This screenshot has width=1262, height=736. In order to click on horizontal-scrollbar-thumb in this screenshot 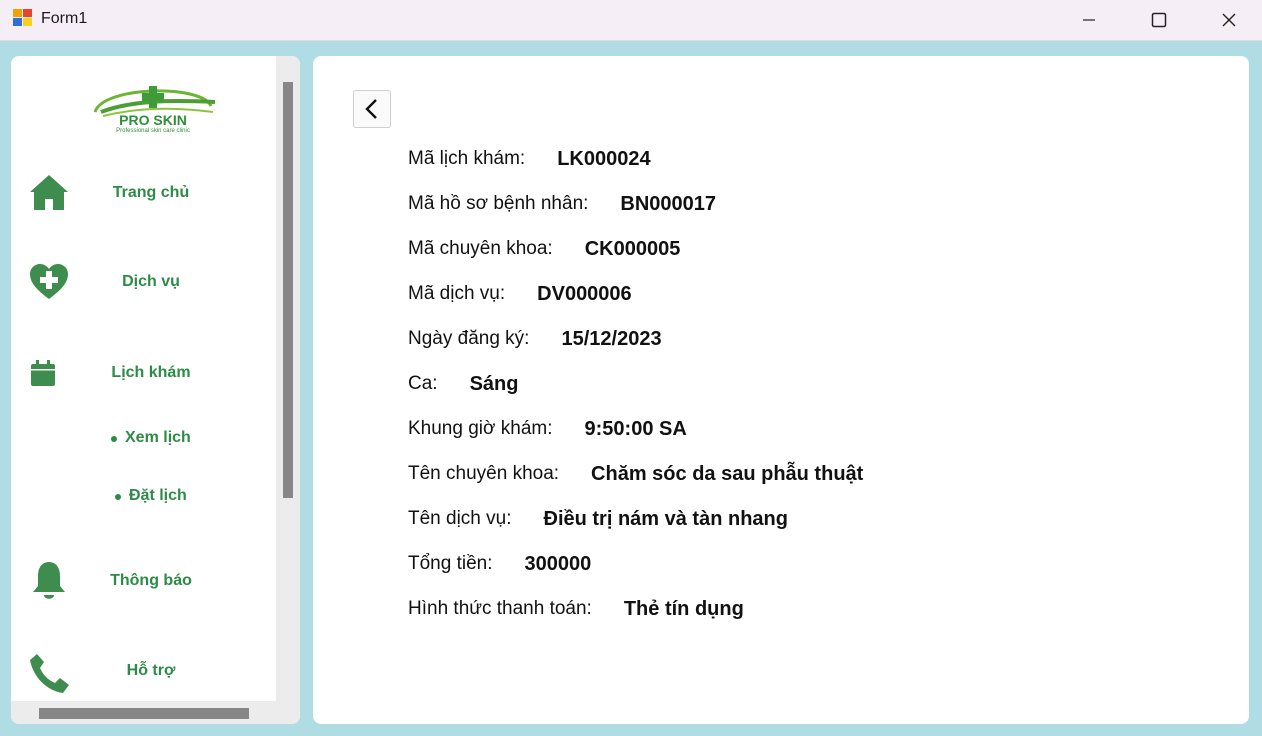, I will do `click(144, 713)`.